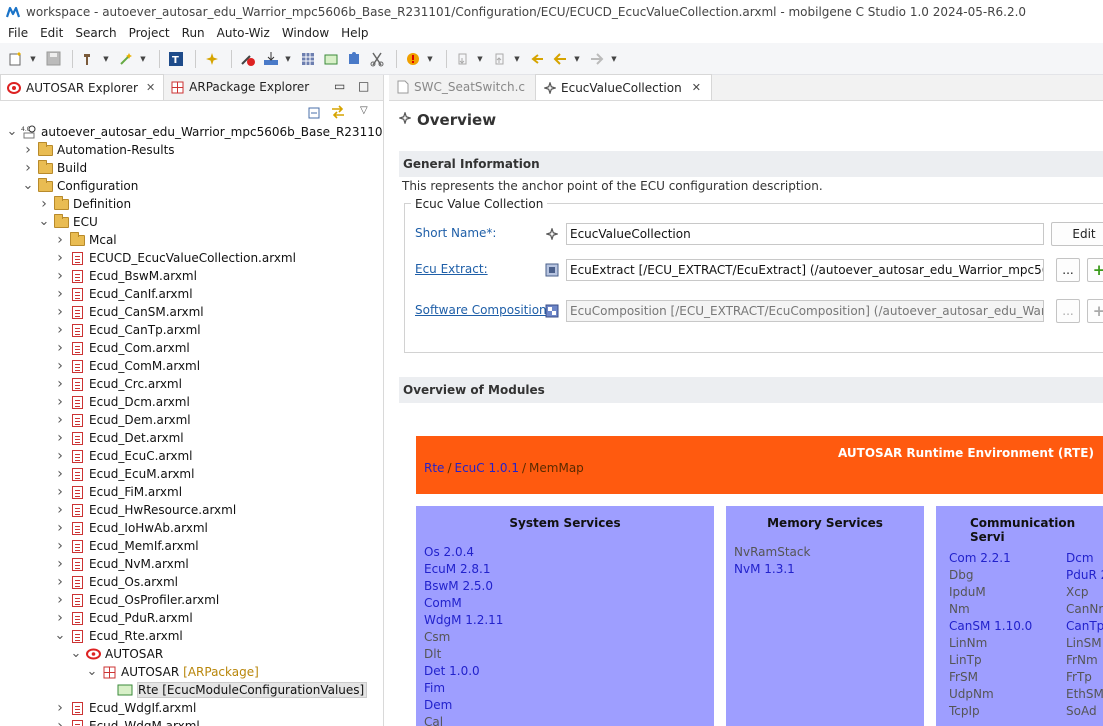 The height and width of the screenshot is (726, 1103). I want to click on tree-item: › Ecud_MemIf.arxml, so click(126, 546).